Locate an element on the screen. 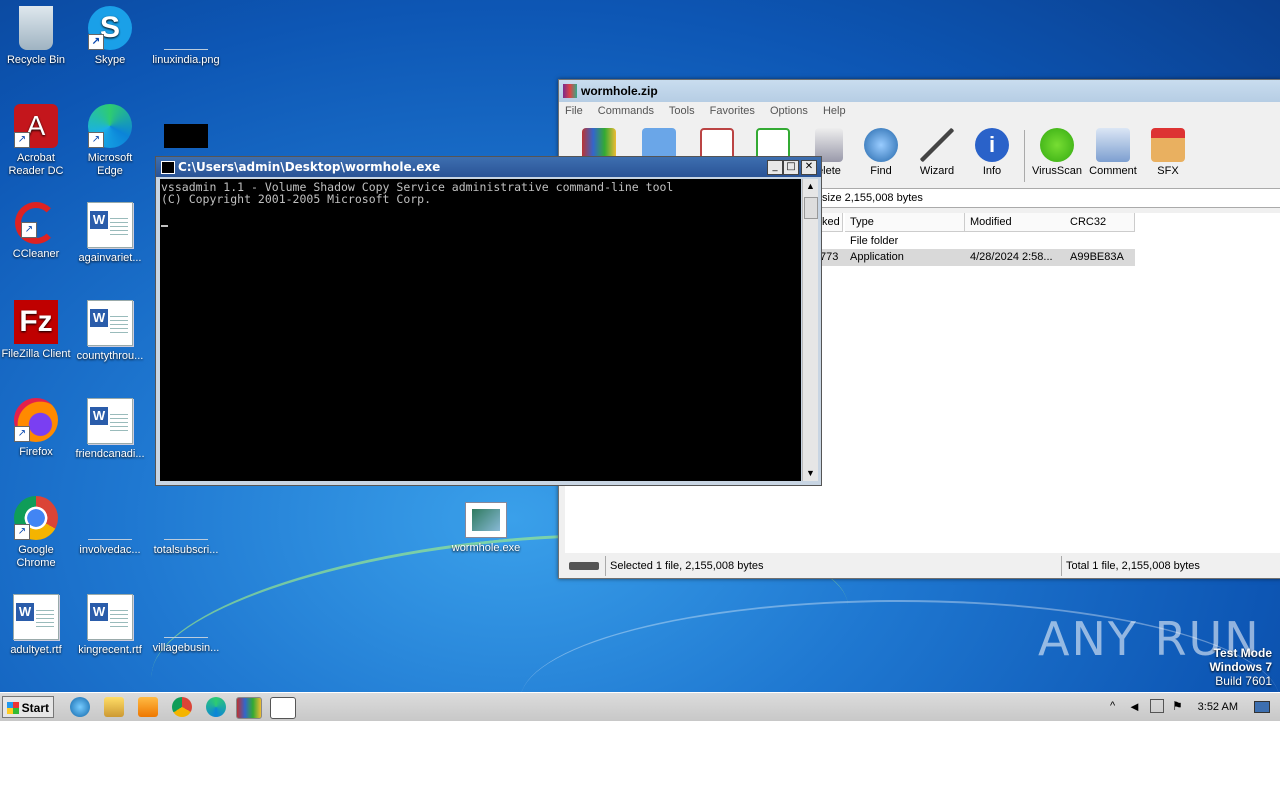 The height and width of the screenshot is (802, 1280). desktop-icon-kingrecent: kingrecent.rtf is located at coordinates (110, 625).